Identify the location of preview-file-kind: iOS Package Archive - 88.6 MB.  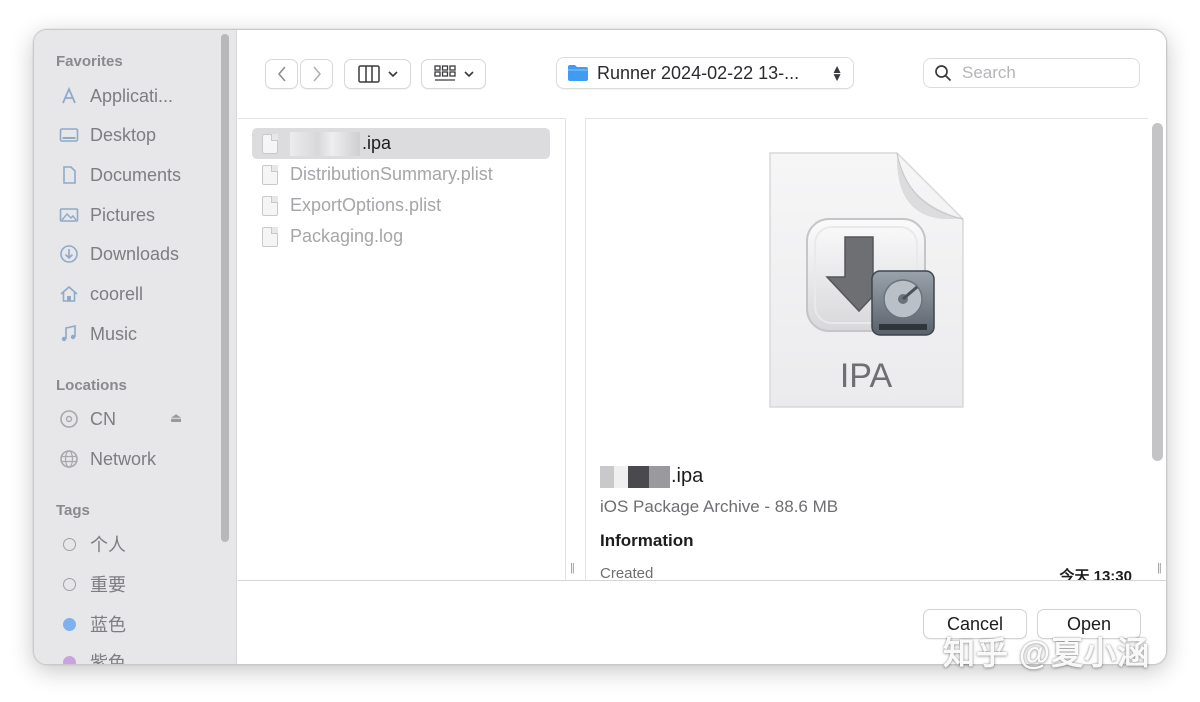
(719, 506).